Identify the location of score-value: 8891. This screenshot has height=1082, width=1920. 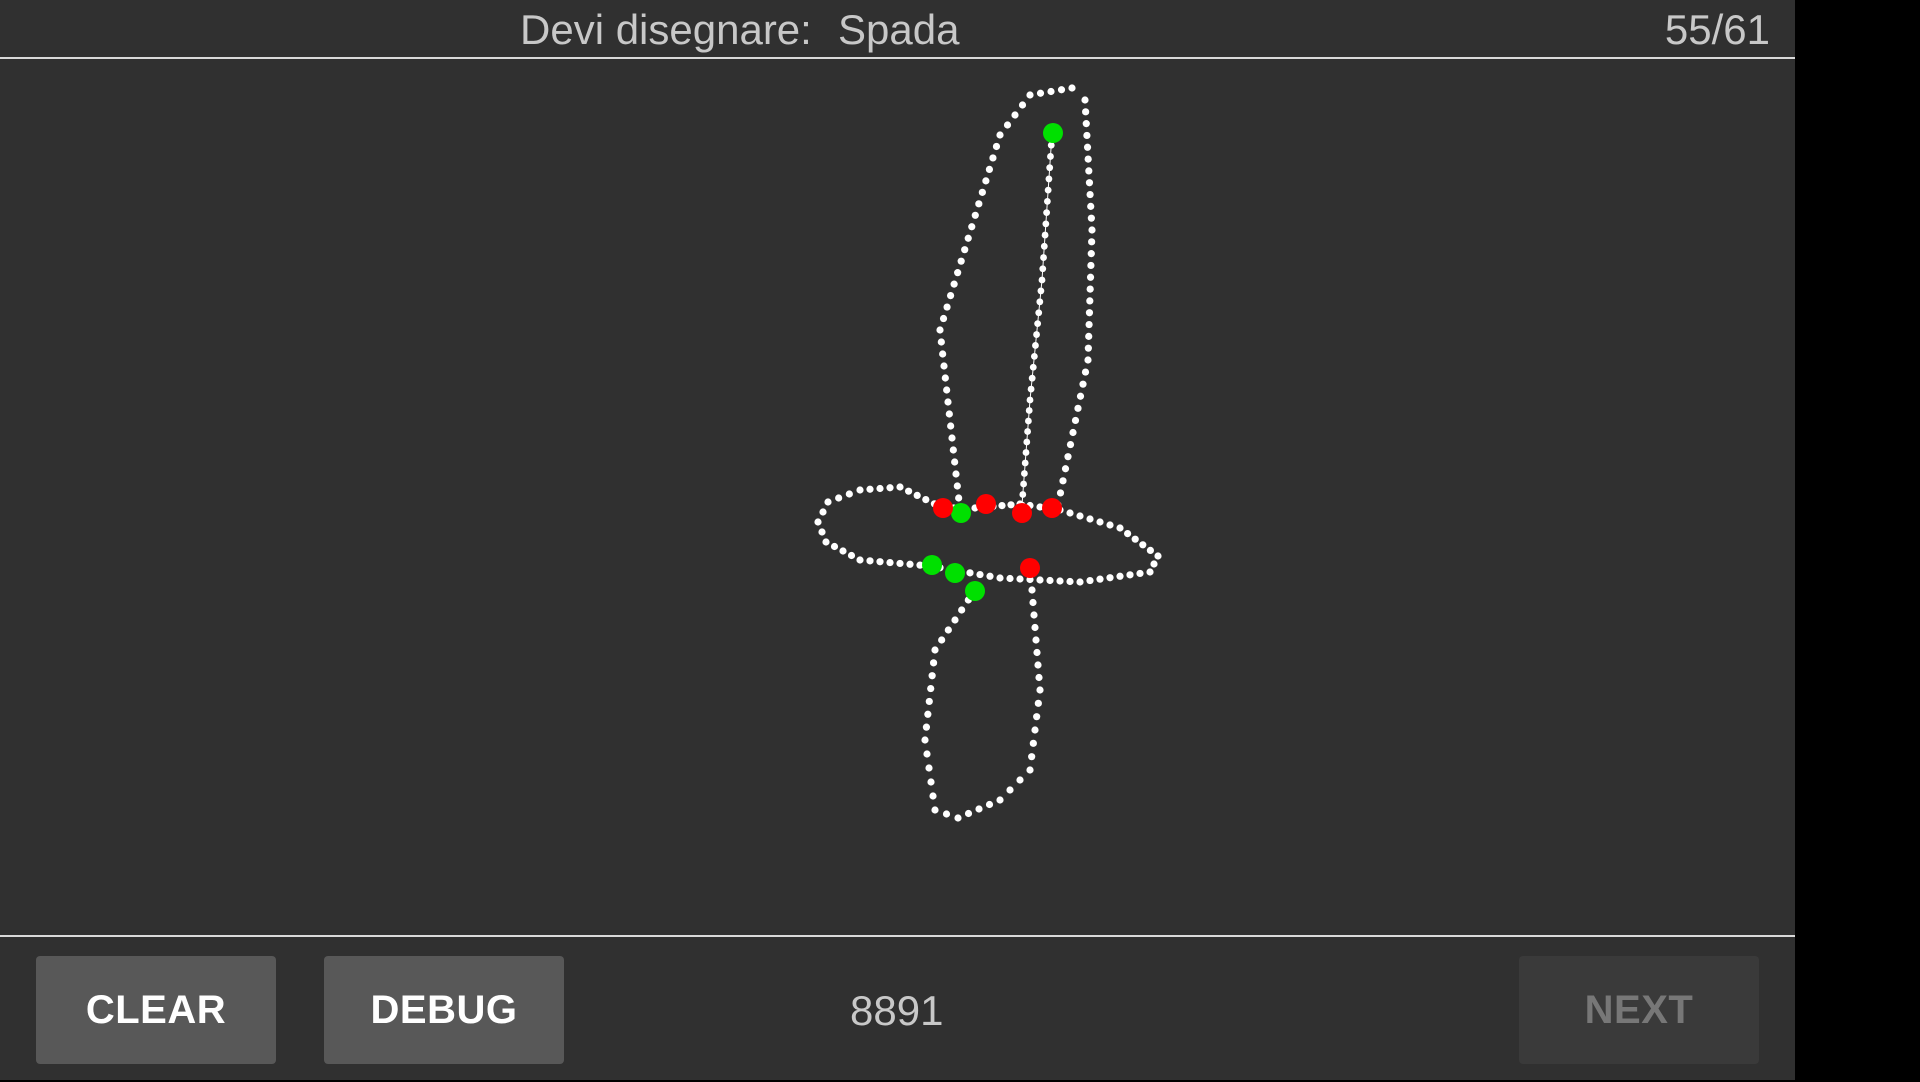
(897, 1010).